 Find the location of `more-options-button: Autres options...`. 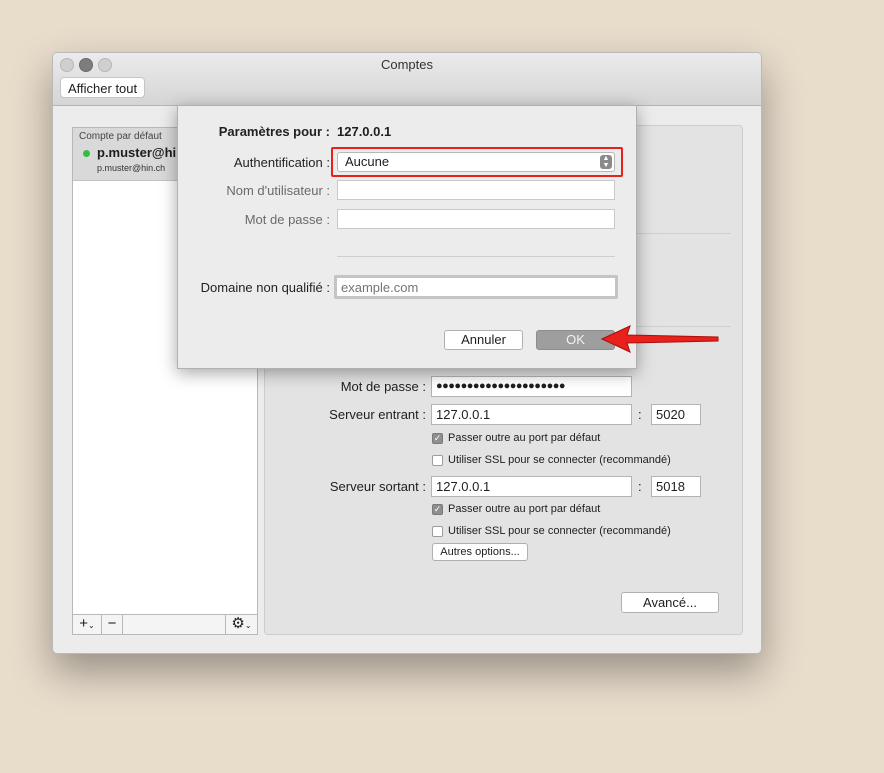

more-options-button: Autres options... is located at coordinates (480, 552).